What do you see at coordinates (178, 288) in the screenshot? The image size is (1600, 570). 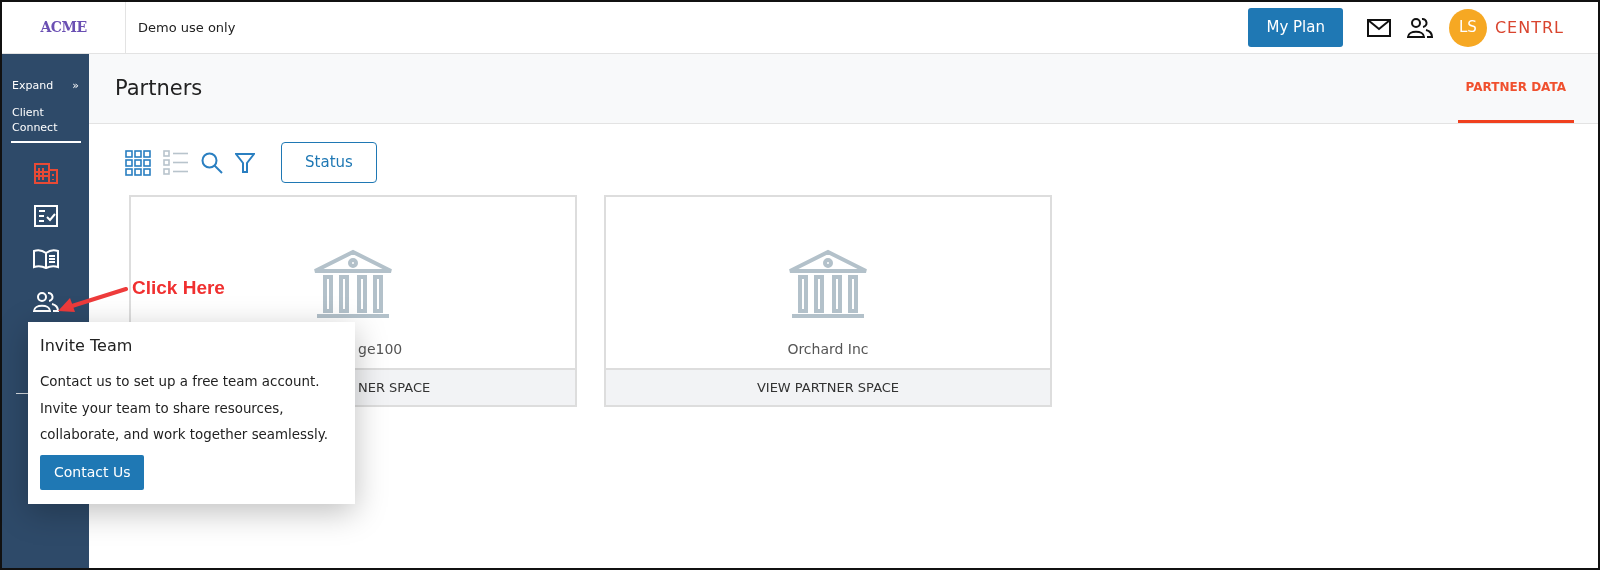 I see `annotation-label: Click Here` at bounding box center [178, 288].